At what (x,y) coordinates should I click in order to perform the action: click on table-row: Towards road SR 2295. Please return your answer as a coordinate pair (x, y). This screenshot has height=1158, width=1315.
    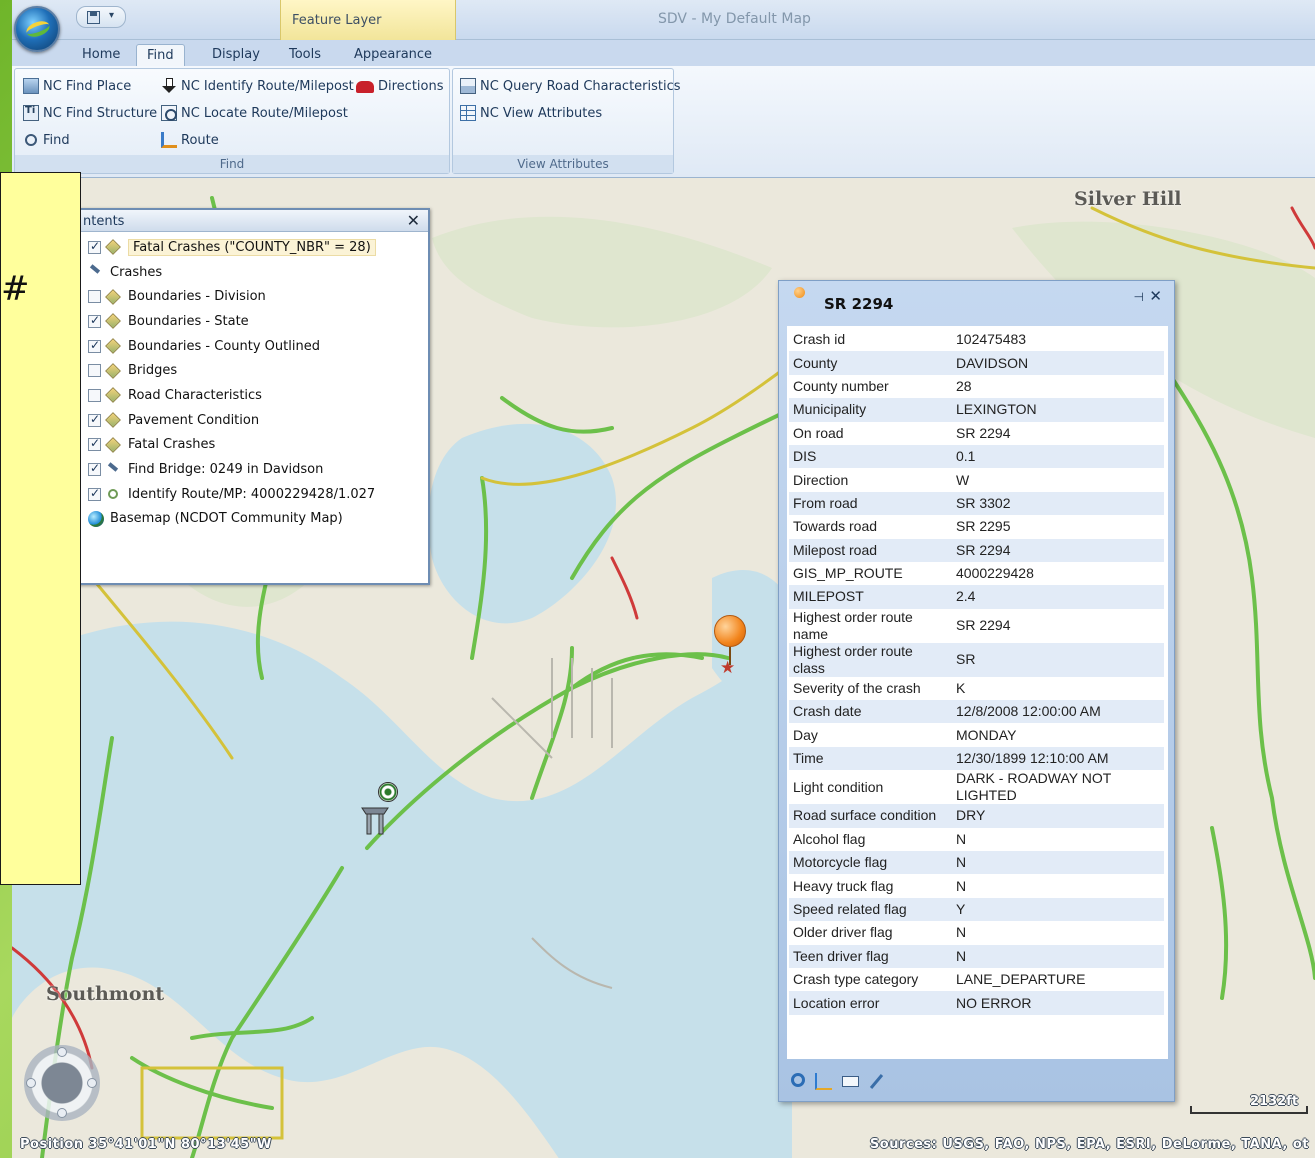
    Looking at the image, I should click on (976, 526).